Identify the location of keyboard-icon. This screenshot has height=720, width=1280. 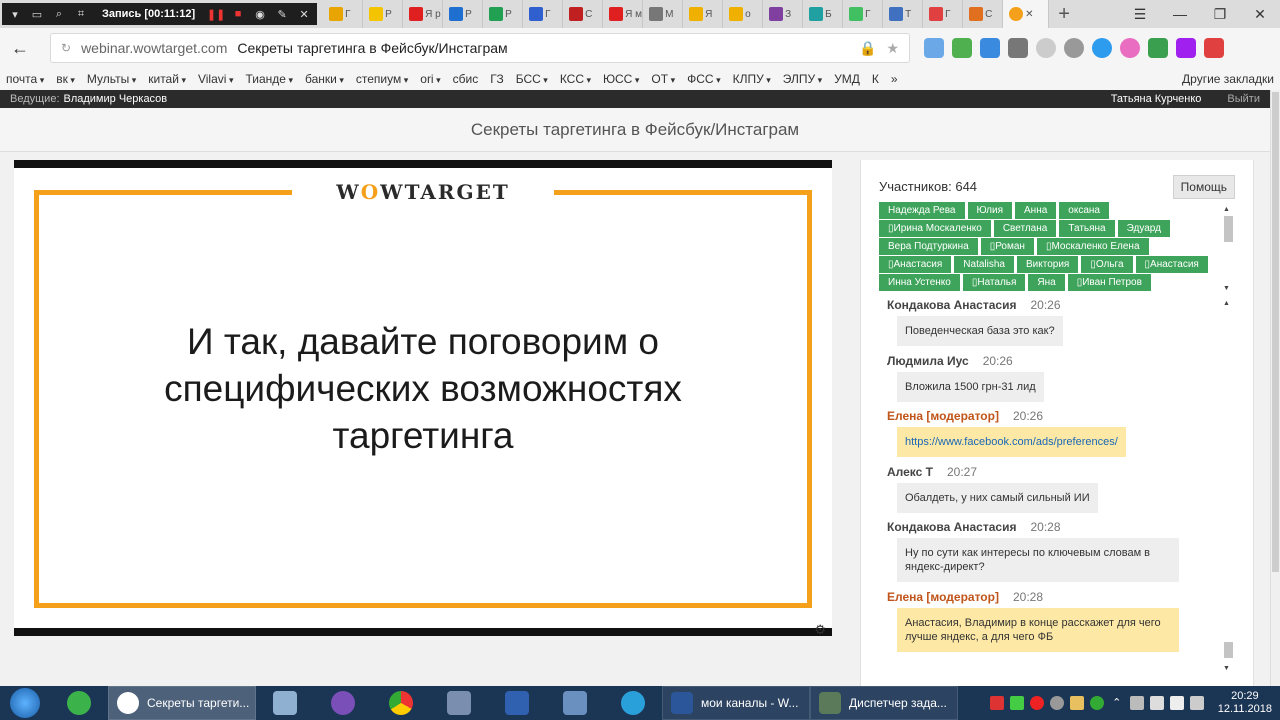
(1176, 703).